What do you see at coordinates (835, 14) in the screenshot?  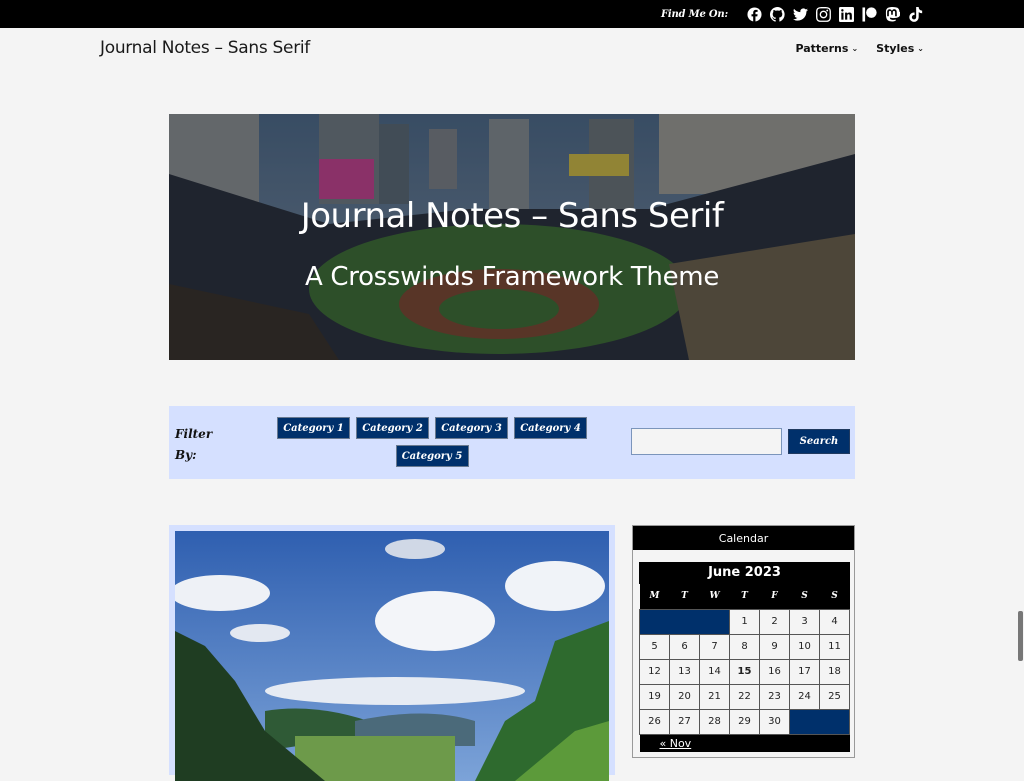 I see `social-links` at bounding box center [835, 14].